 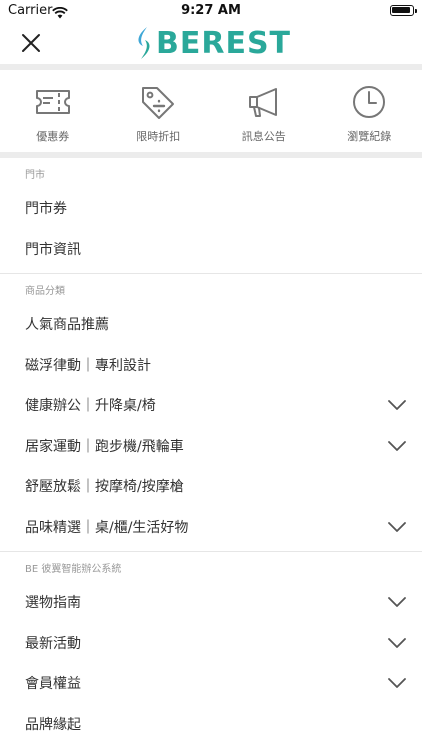 I want to click on menu-item-label: 舒壓放鬆｜按摩椅/按摩槍, so click(x=104, y=487).